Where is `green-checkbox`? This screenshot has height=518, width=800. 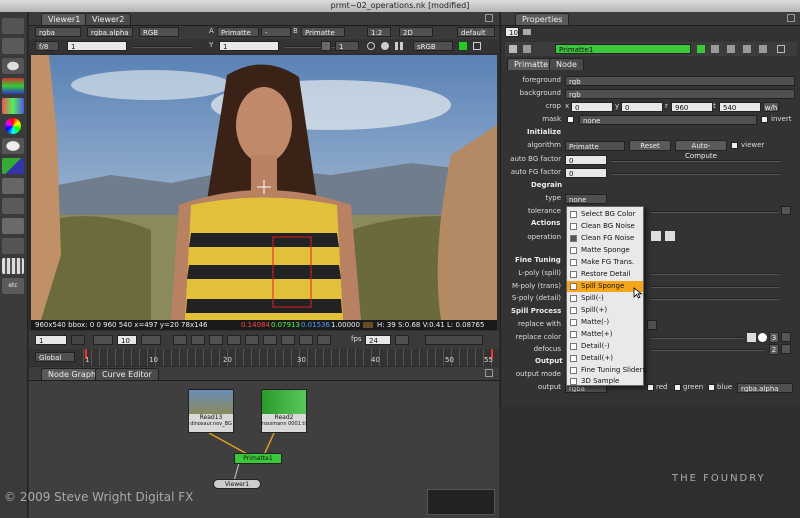
green-checkbox is located at coordinates (677, 387).